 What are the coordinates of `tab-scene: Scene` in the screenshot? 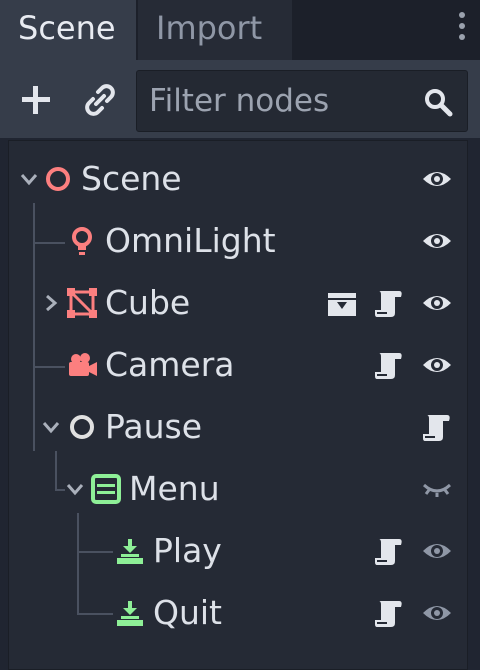 It's located at (68, 30).